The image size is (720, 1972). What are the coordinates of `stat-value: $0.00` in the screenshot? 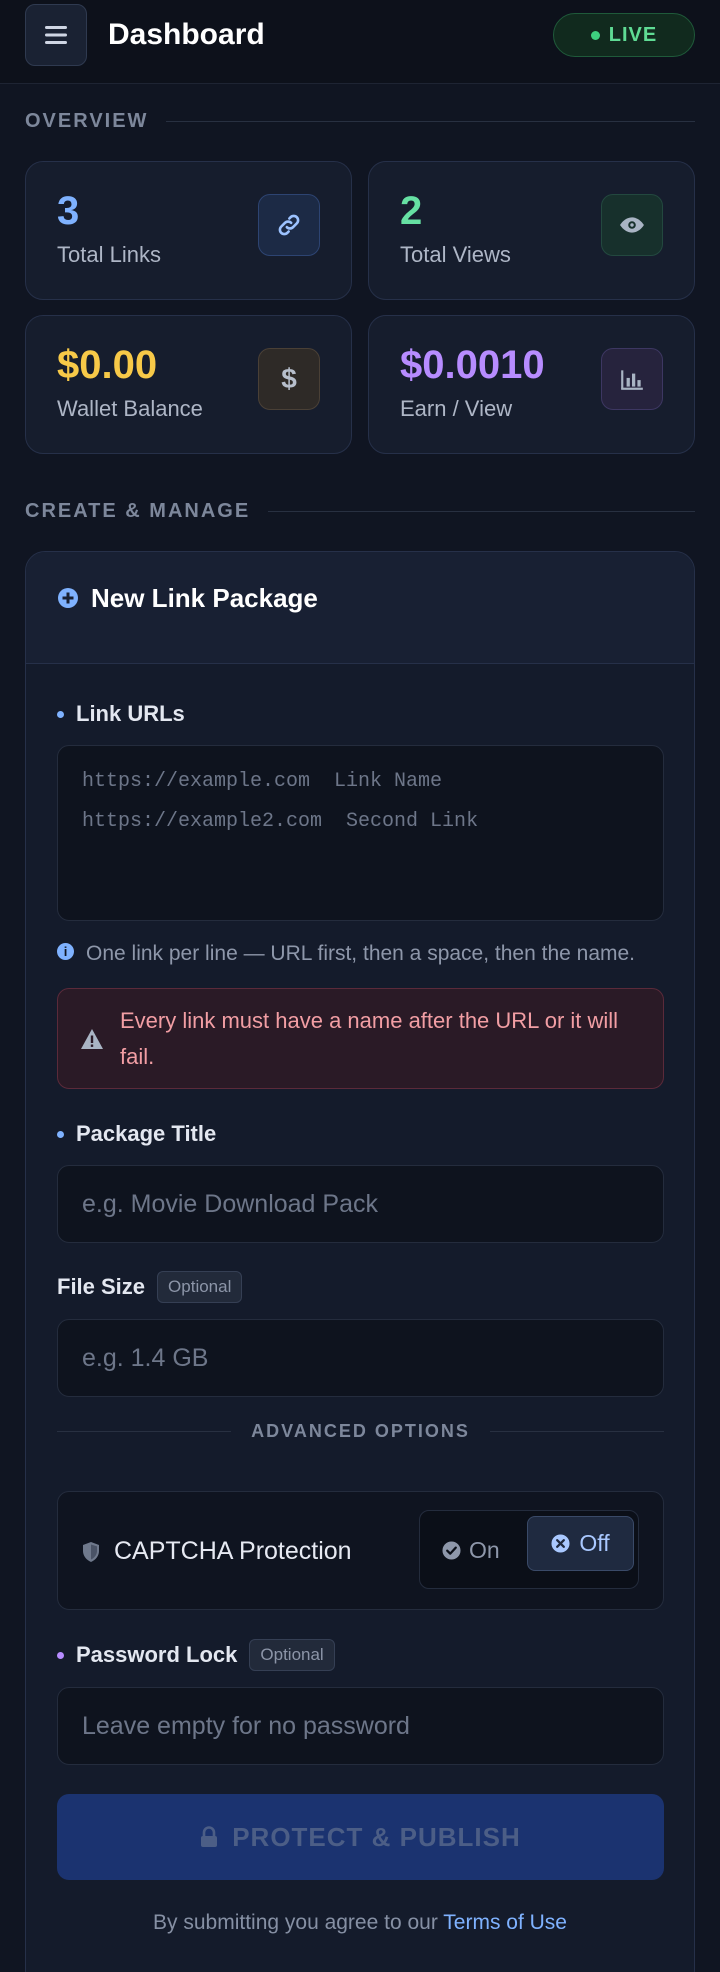 It's located at (107, 365).